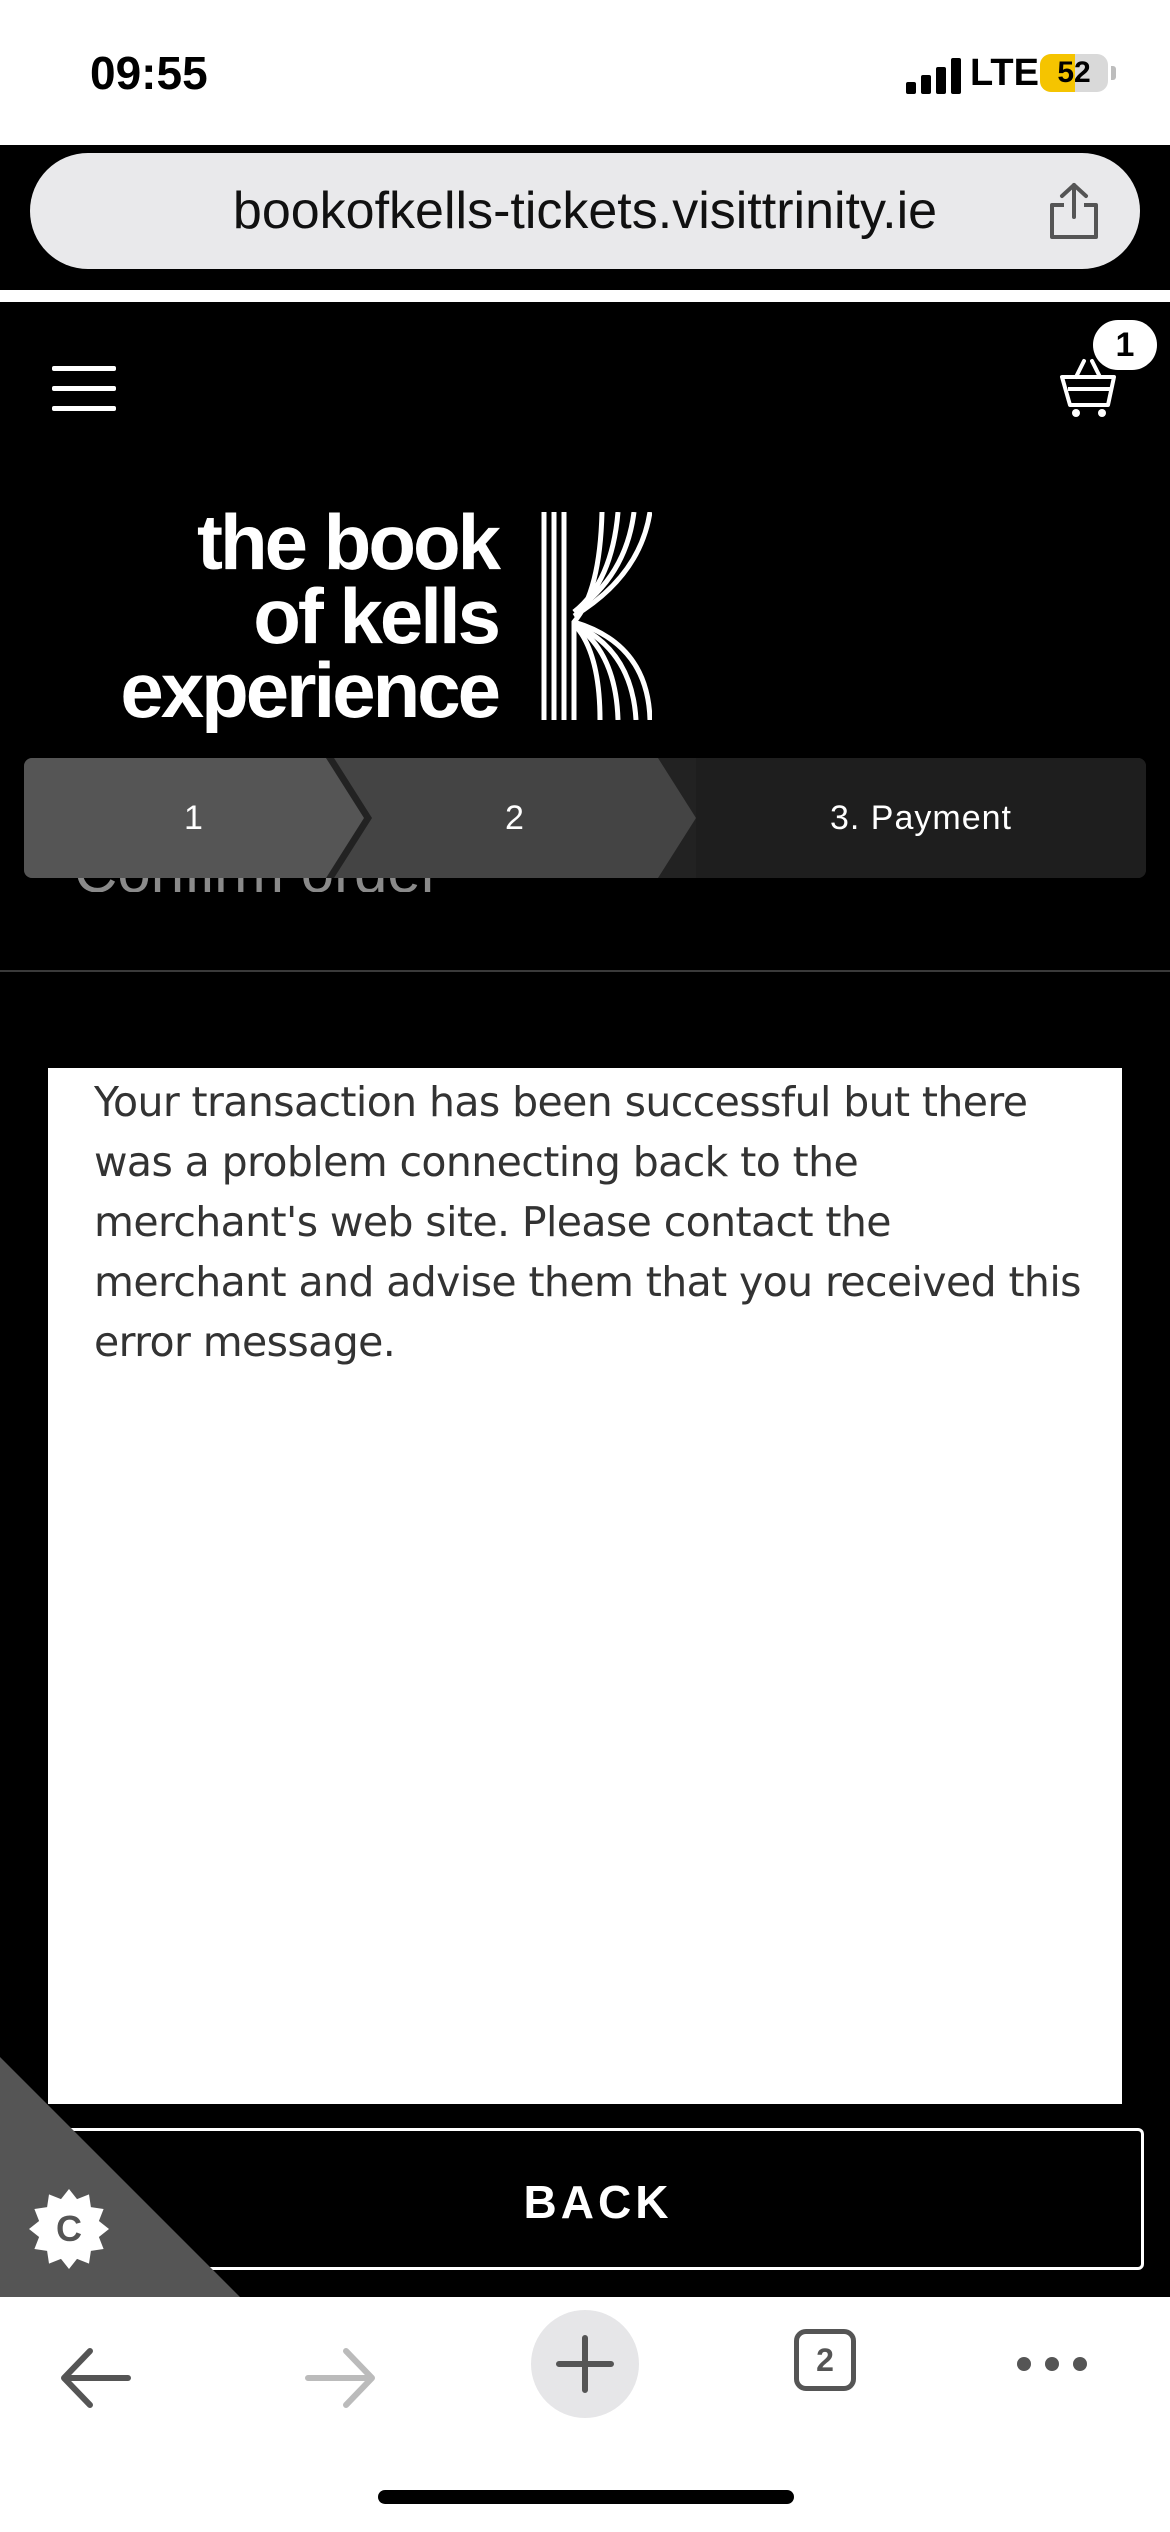 This screenshot has width=1170, height=2532. Describe the element at coordinates (96, 2378) in the screenshot. I see `back-arrow-icon` at that location.